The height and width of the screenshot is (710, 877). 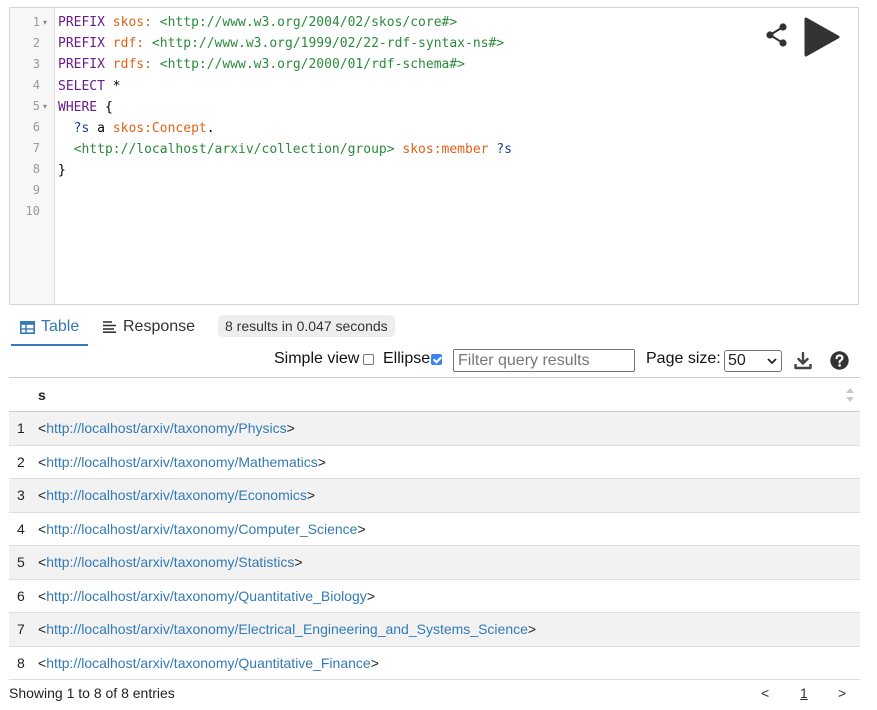 What do you see at coordinates (36, 43) in the screenshot?
I see `line-number: 2` at bounding box center [36, 43].